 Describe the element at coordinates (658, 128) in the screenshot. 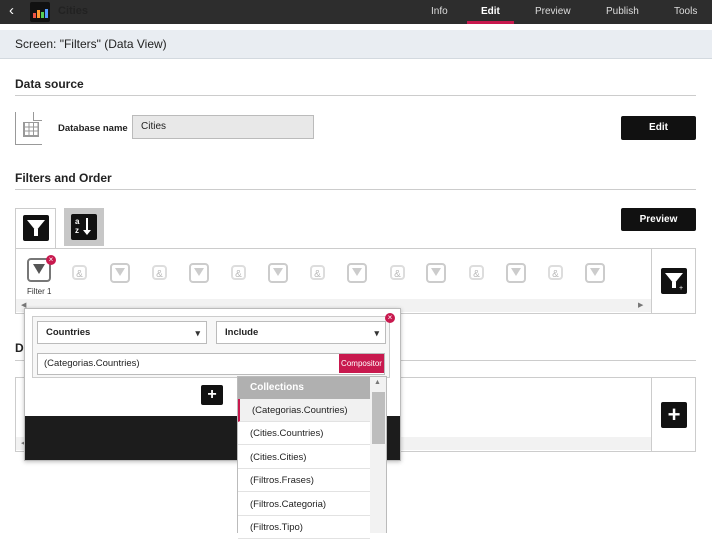

I see `edit-button: Edit` at that location.